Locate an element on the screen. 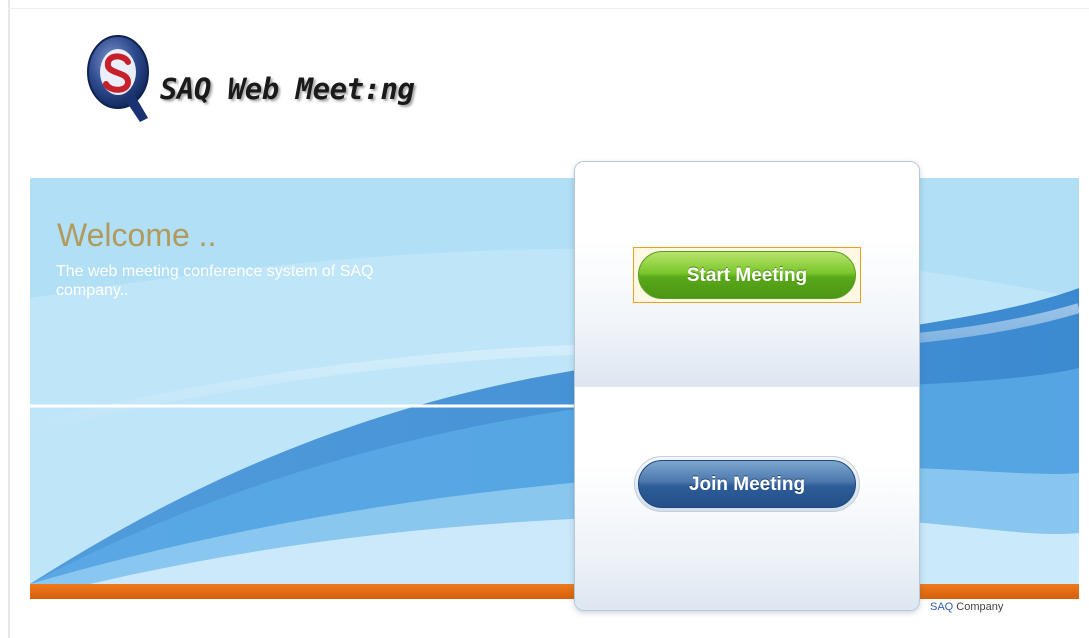 The width and height of the screenshot is (1089, 638). logo: SAQ Web Meet:ng is located at coordinates (249, 78).